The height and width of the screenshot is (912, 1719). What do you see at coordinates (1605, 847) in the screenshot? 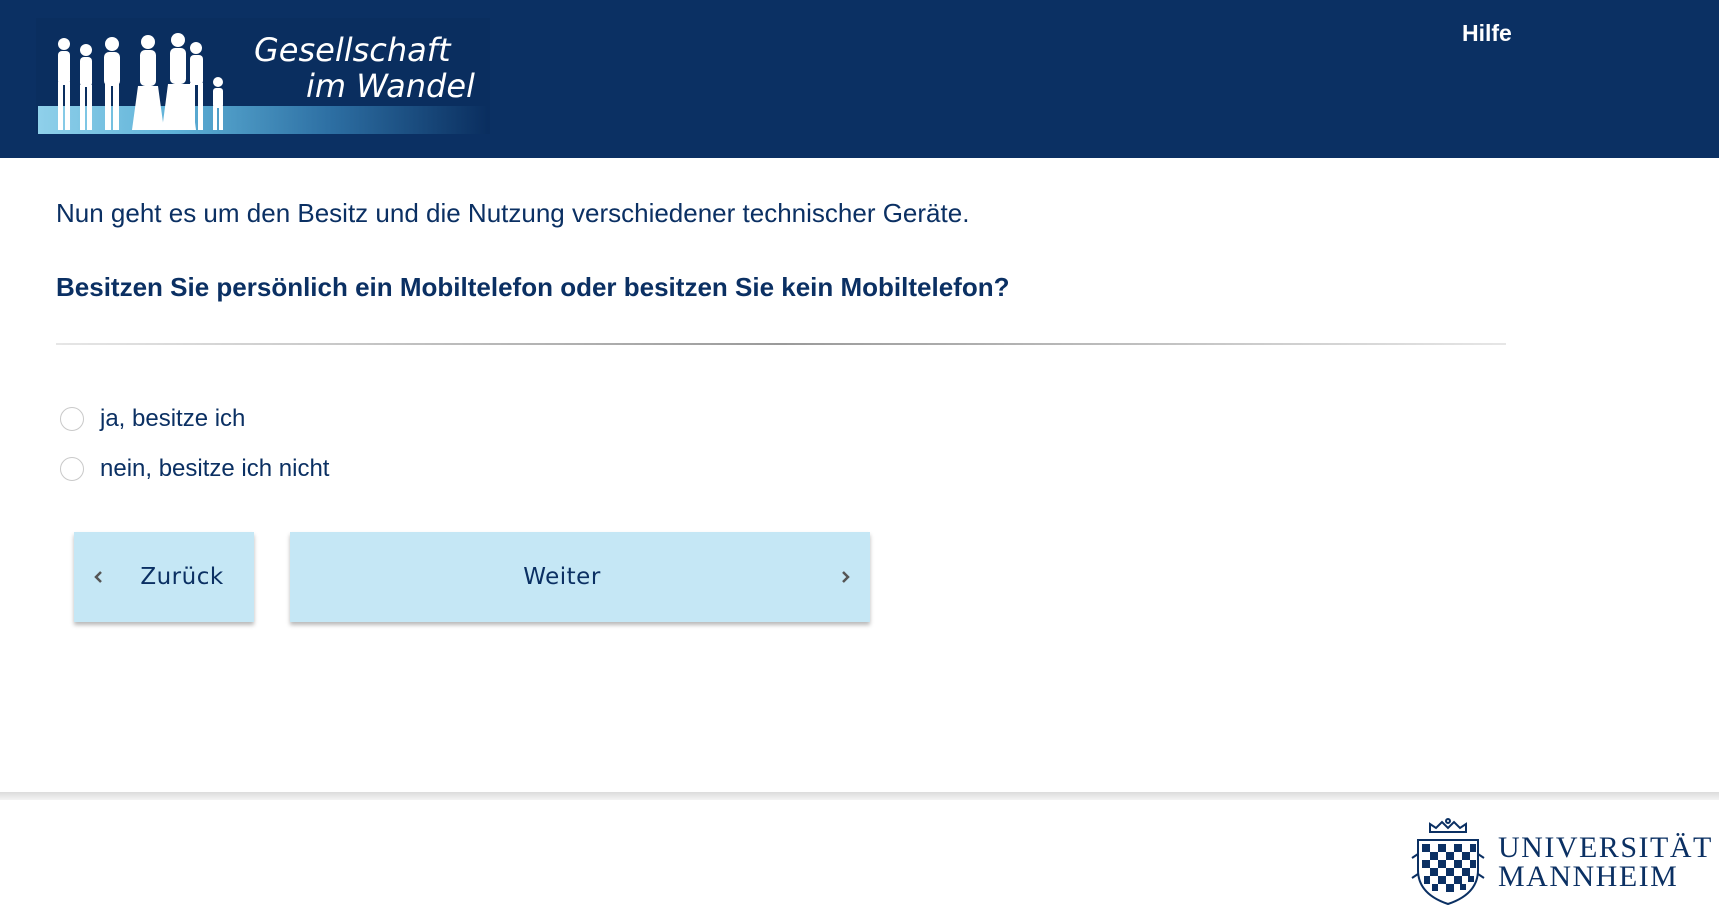
I see `university-name-line1: UNIVERSITÄT` at bounding box center [1605, 847].